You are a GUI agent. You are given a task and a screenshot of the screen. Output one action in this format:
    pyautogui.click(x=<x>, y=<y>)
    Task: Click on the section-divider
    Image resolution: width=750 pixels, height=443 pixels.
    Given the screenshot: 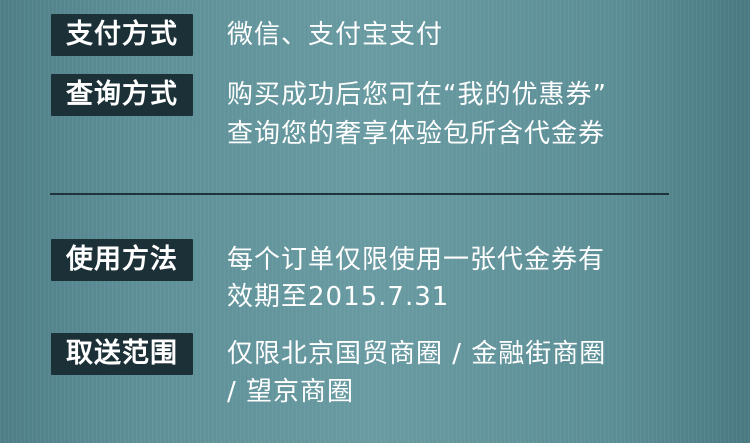 What is the action you would take?
    pyautogui.click(x=359, y=194)
    